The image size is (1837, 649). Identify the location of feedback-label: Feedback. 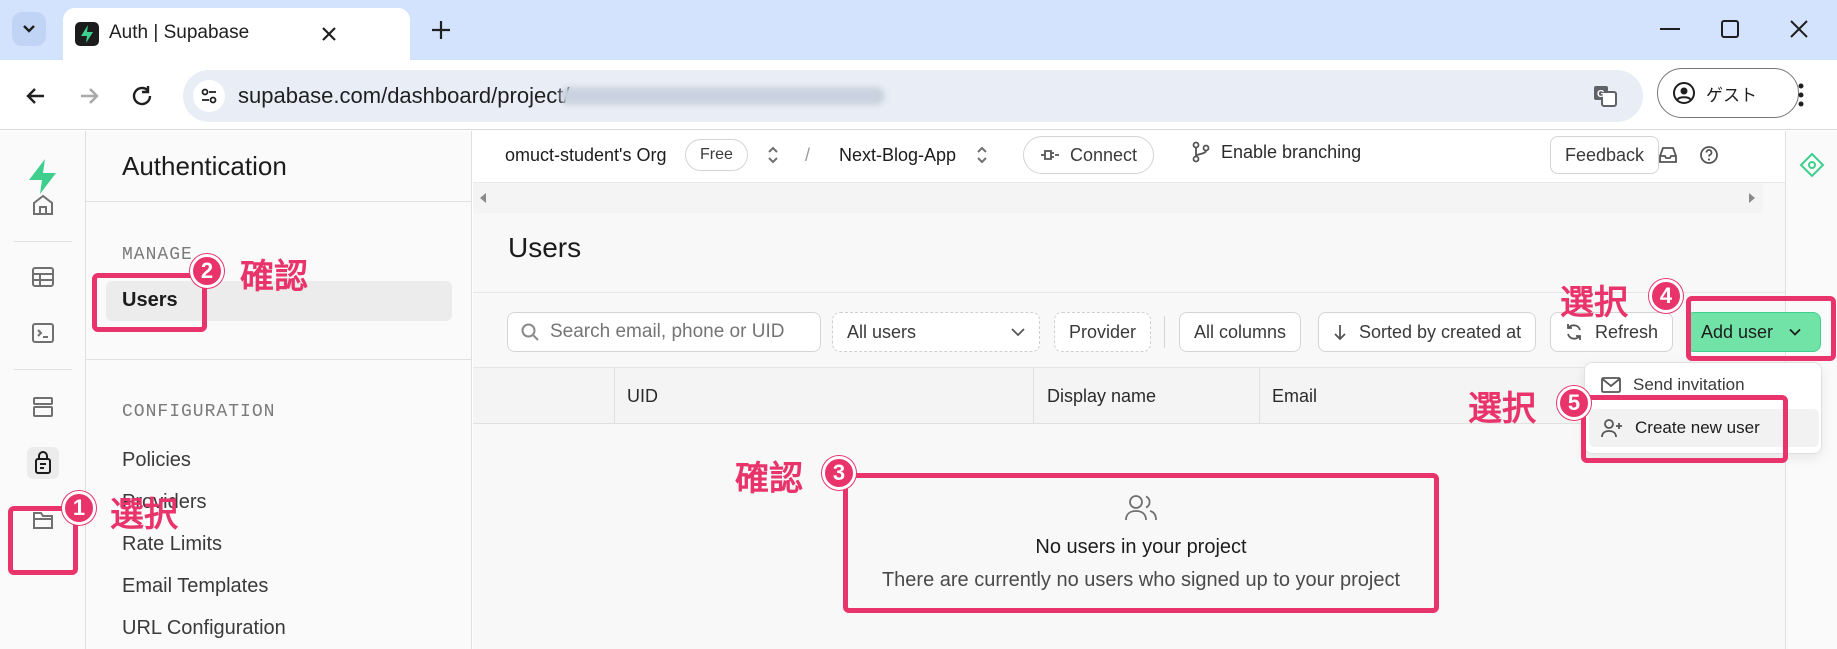
(1605, 154).